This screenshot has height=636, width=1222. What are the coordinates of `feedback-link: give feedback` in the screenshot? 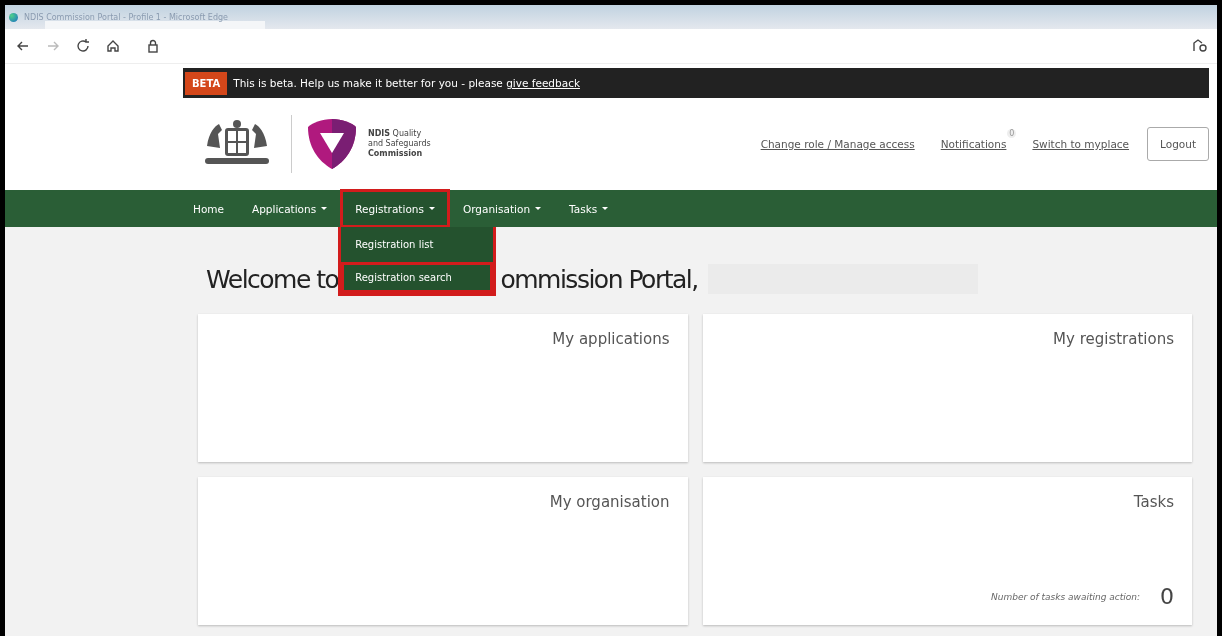 It's located at (543, 83).